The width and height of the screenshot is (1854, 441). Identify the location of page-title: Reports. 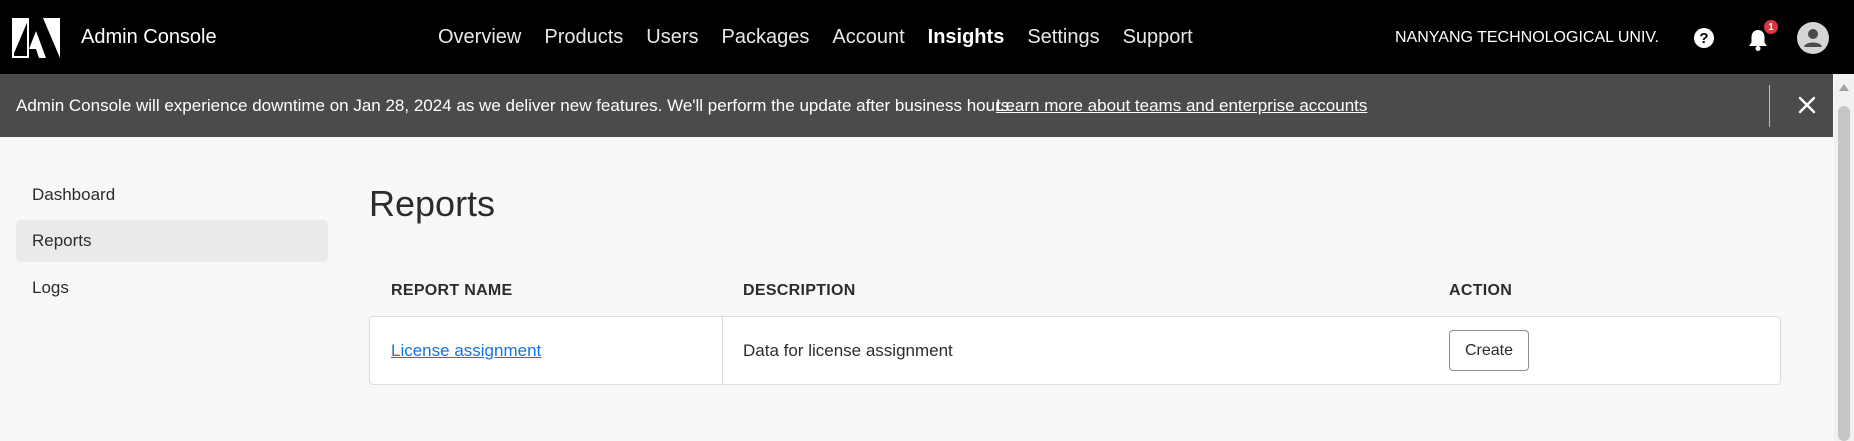
(432, 203).